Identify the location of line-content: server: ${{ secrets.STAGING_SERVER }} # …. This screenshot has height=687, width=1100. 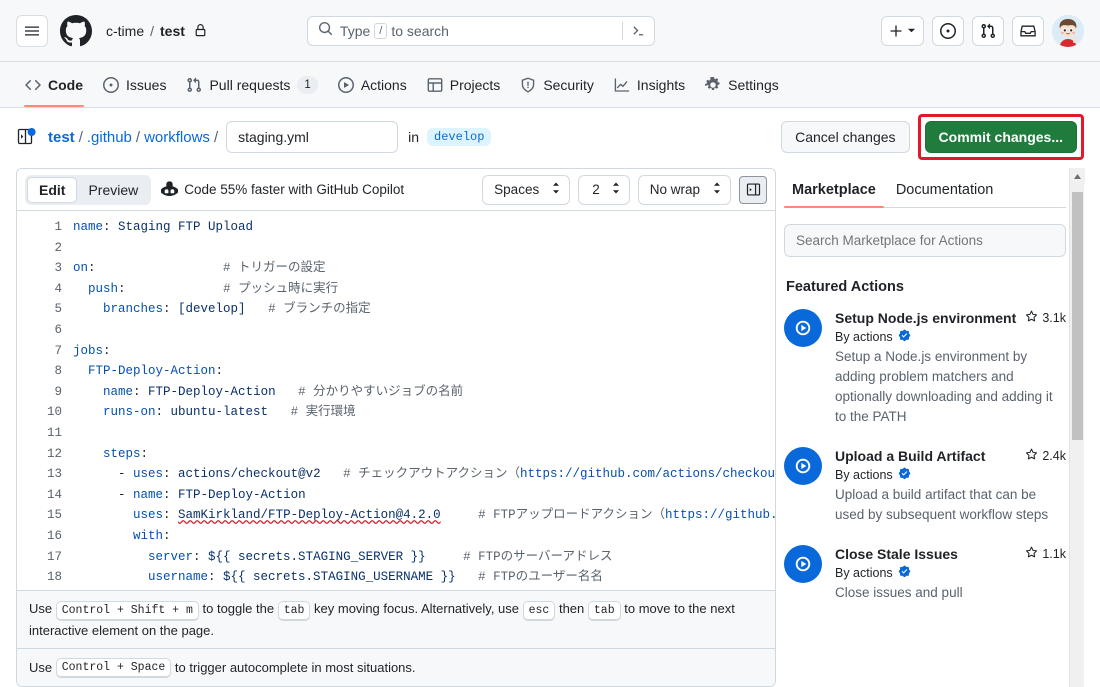
(424, 557).